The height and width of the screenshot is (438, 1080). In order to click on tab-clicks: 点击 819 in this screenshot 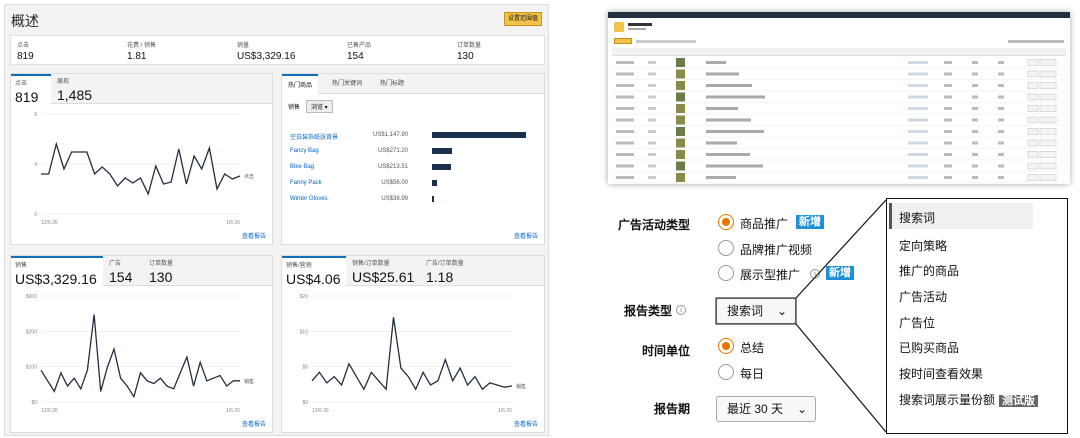, I will do `click(31, 89)`.